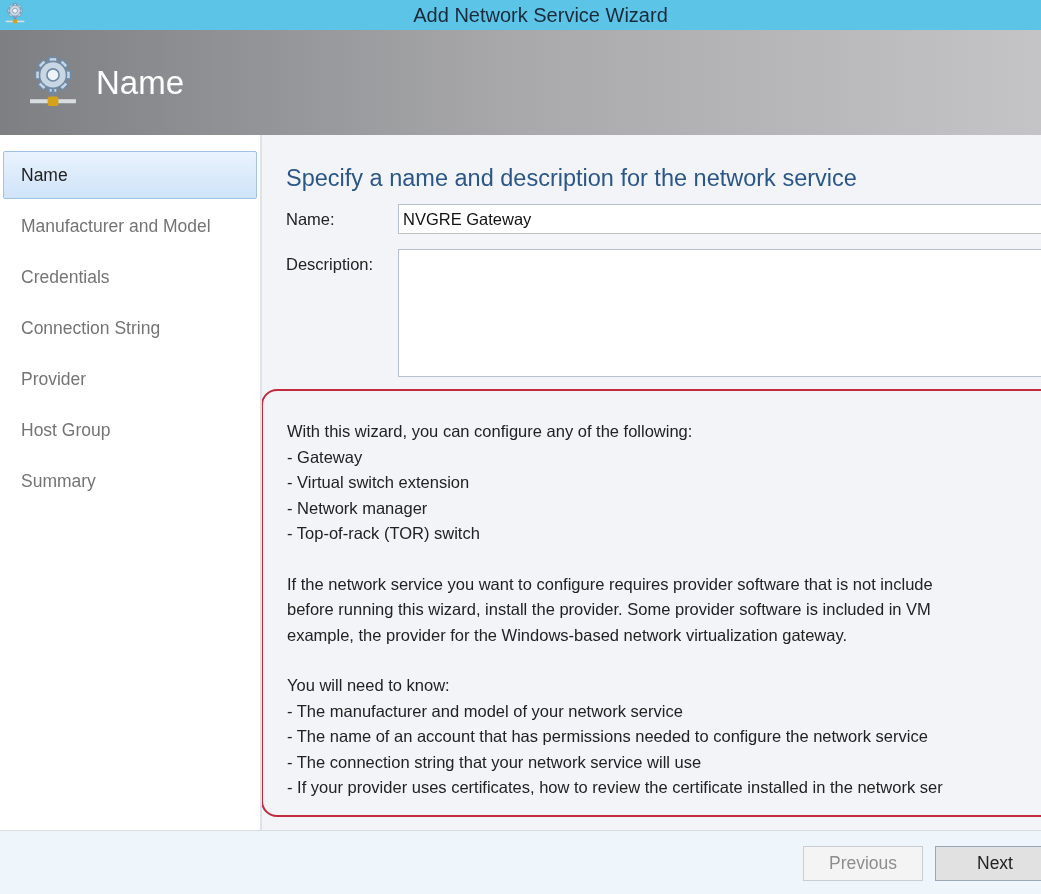  I want to click on wizard-step: Credentials, so click(130, 277).